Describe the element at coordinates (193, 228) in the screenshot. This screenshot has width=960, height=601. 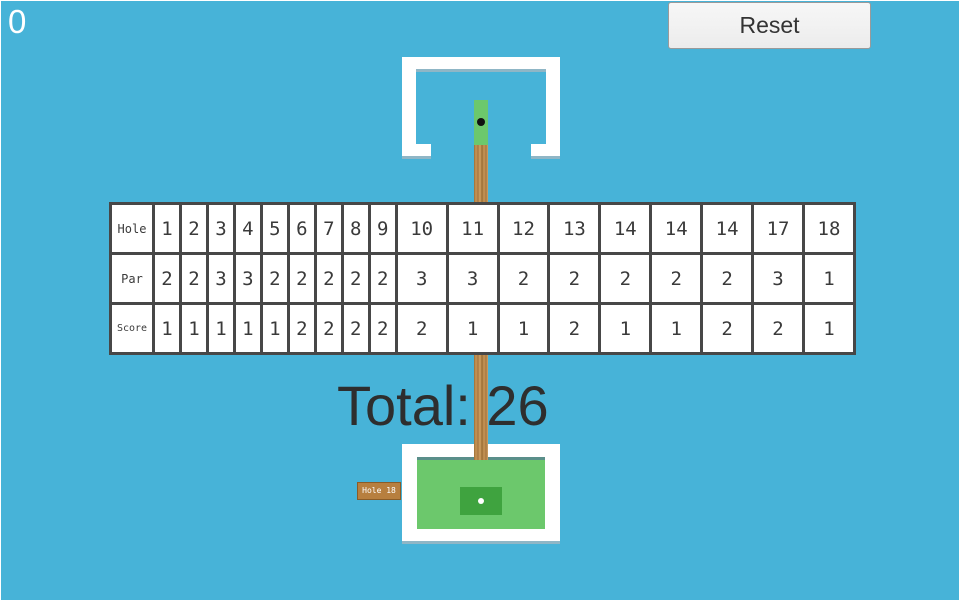
I see `hole-number-cell: 2` at that location.